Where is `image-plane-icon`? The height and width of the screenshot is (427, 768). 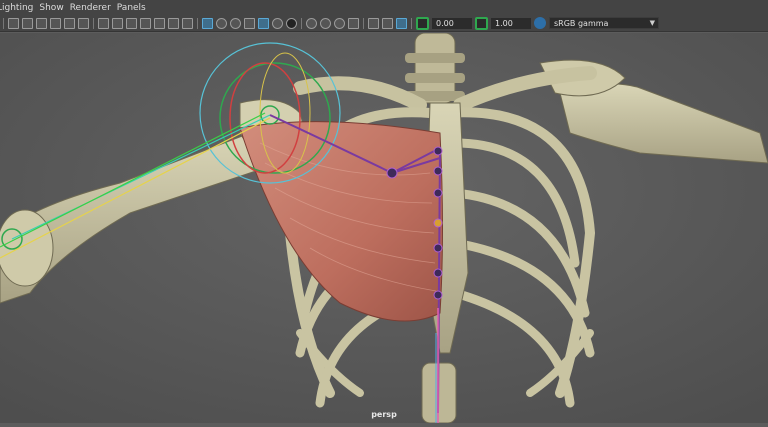 image-plane-icon is located at coordinates (55, 23).